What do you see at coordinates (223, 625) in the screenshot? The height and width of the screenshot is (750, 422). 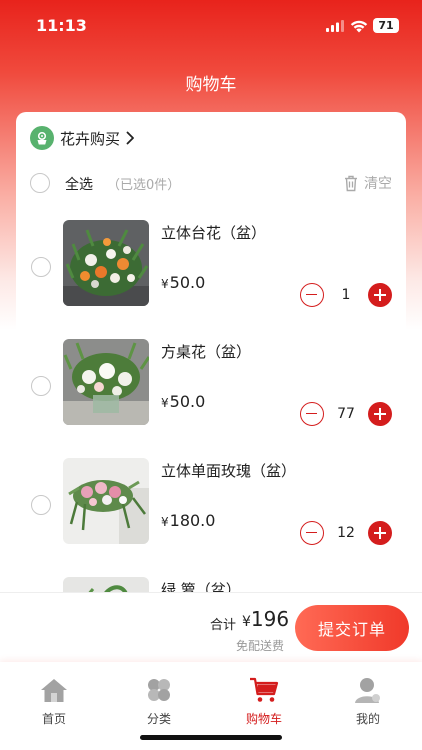 I see `total-label: 合计` at bounding box center [223, 625].